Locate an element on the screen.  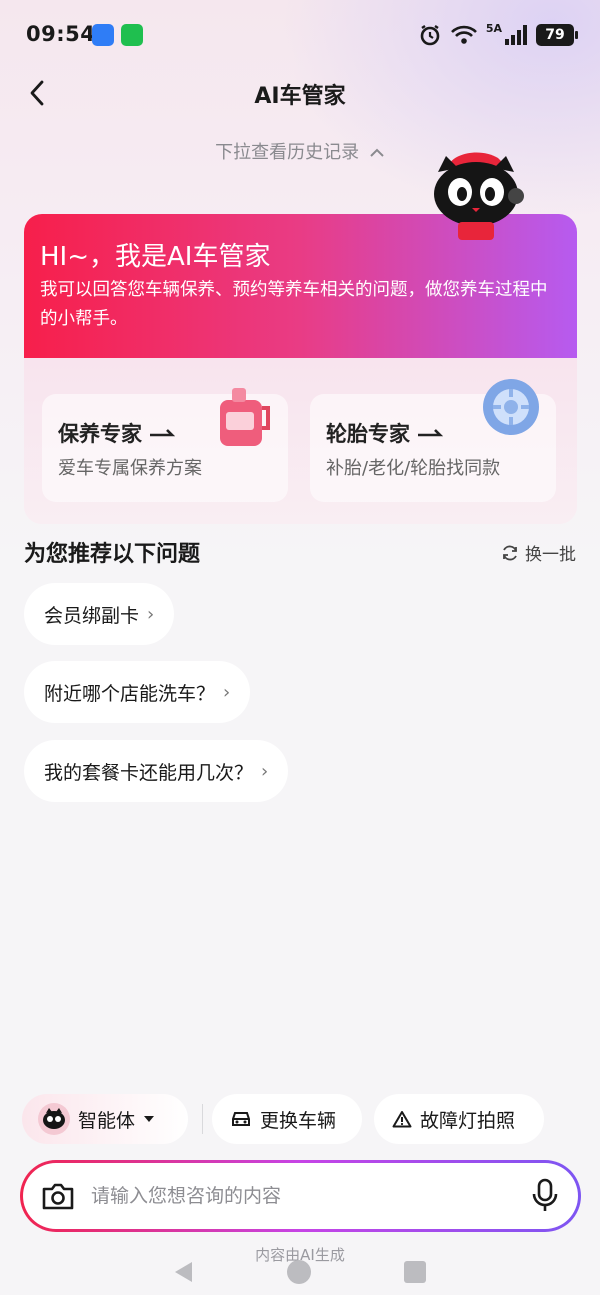
status-indicators: 5A 79 is located at coordinates (498, 35).